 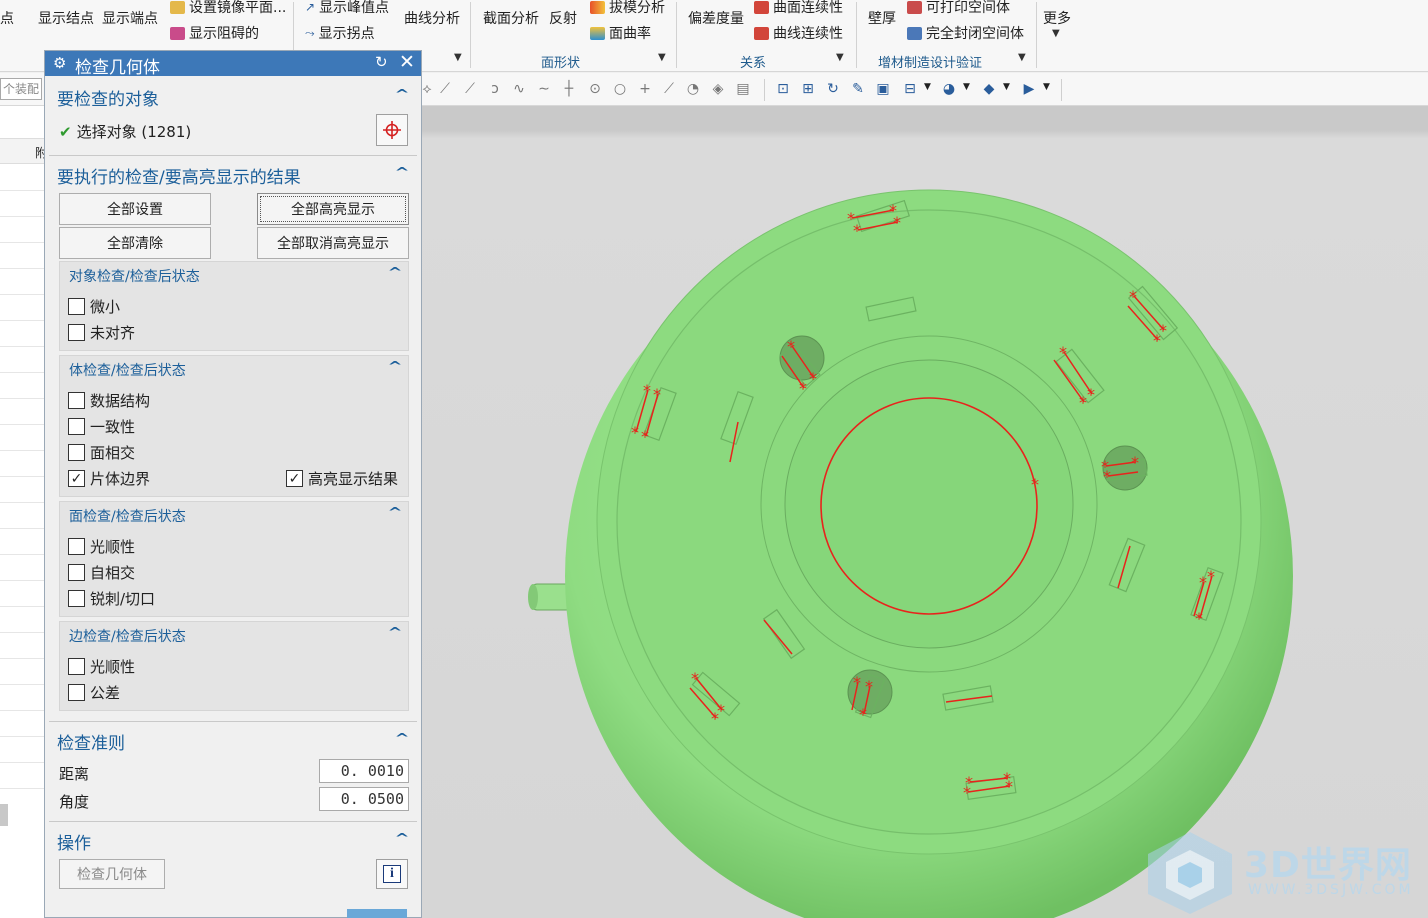 I want to click on point-on-curve-snap-icon: ⟋, so click(x=669, y=89).